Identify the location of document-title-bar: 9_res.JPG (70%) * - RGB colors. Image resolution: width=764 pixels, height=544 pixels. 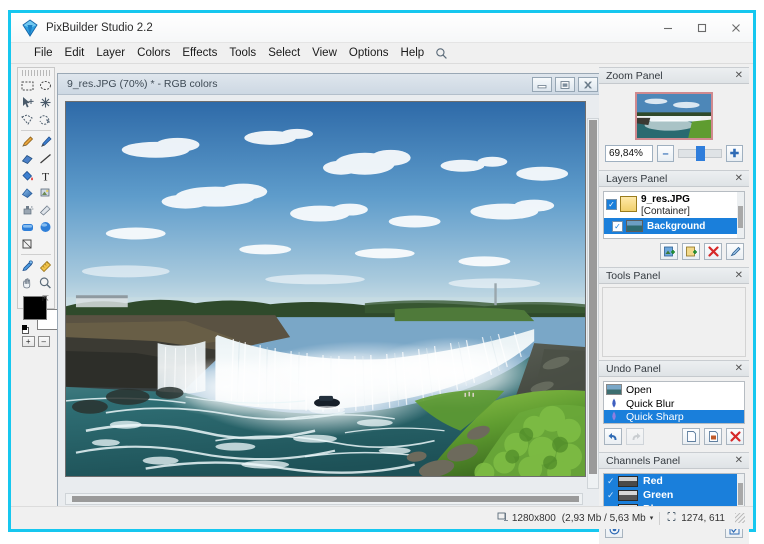
(329, 84).